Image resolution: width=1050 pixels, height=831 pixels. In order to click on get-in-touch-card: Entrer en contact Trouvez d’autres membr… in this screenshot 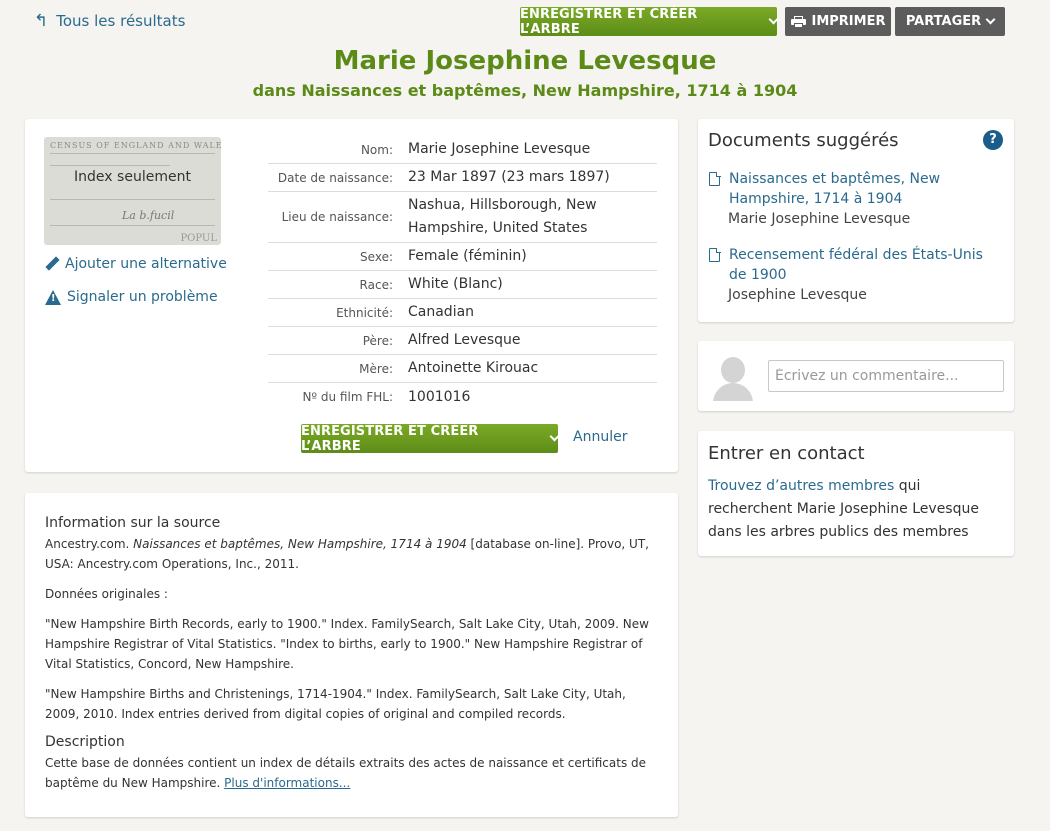, I will do `click(856, 493)`.